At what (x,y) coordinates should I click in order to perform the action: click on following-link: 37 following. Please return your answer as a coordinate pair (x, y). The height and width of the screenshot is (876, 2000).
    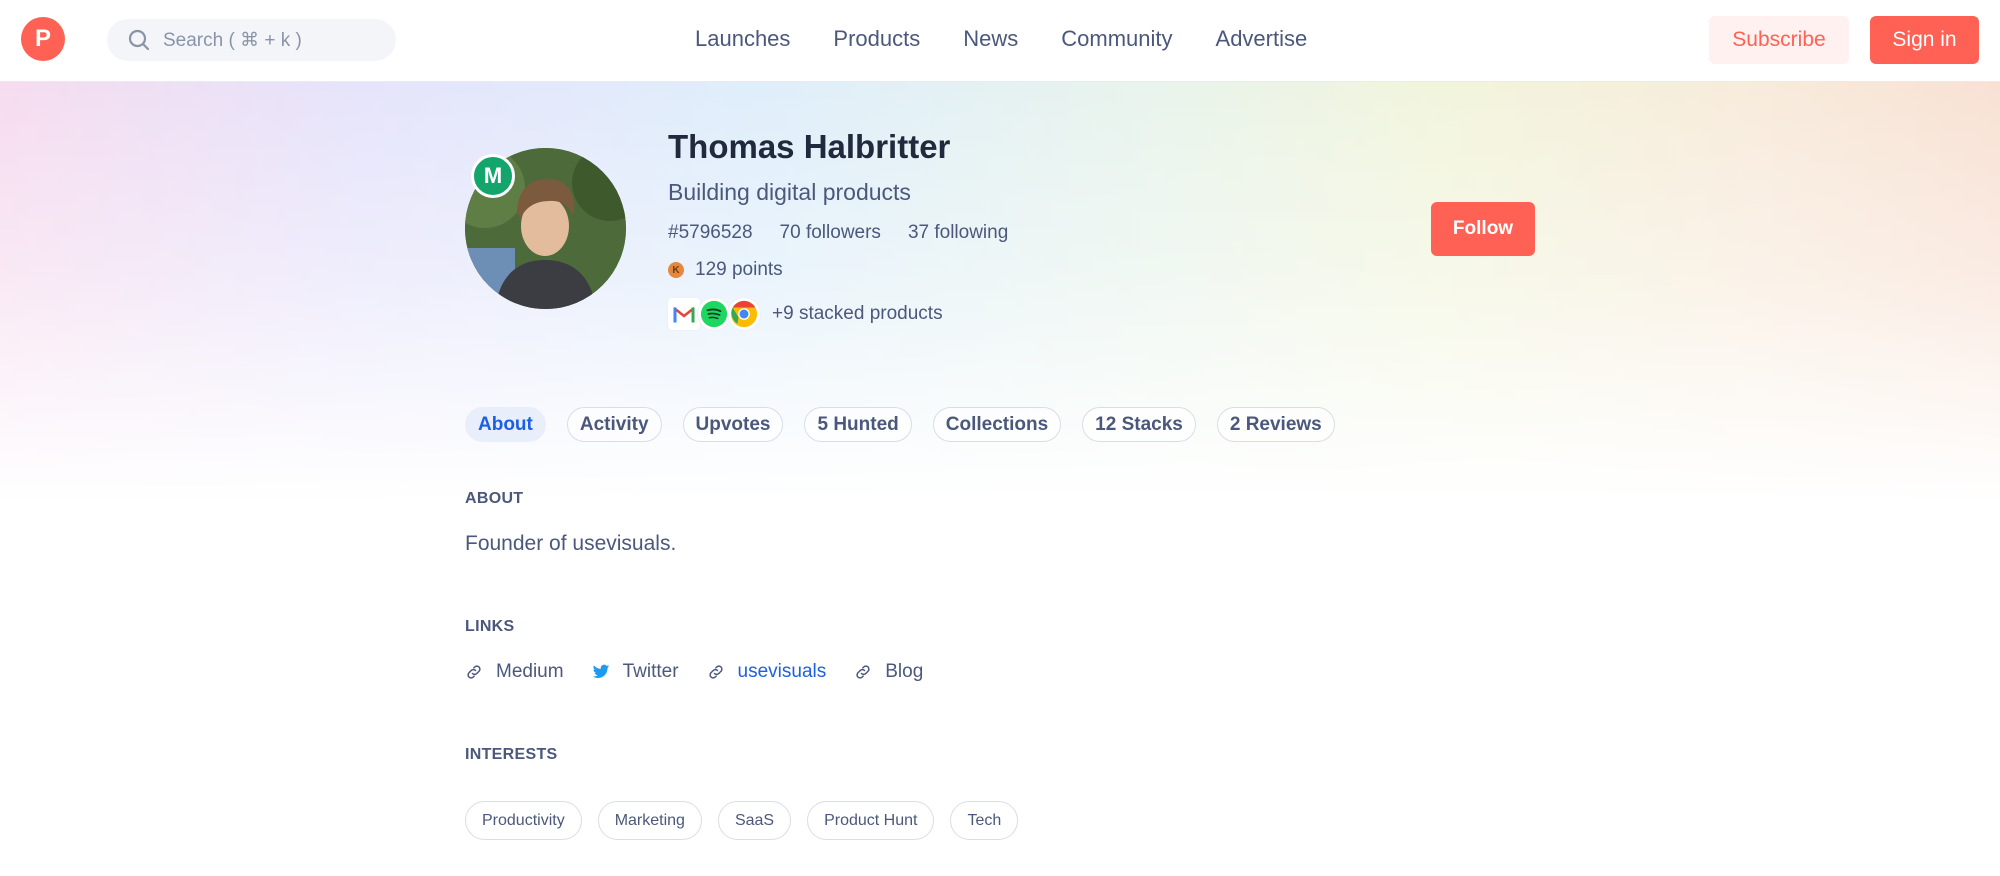
    Looking at the image, I should click on (958, 233).